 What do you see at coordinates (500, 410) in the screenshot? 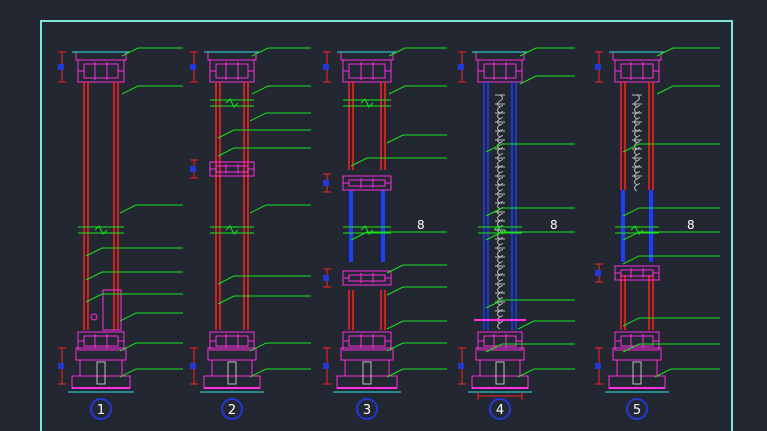
I see `section-number-label: 4` at bounding box center [500, 410].